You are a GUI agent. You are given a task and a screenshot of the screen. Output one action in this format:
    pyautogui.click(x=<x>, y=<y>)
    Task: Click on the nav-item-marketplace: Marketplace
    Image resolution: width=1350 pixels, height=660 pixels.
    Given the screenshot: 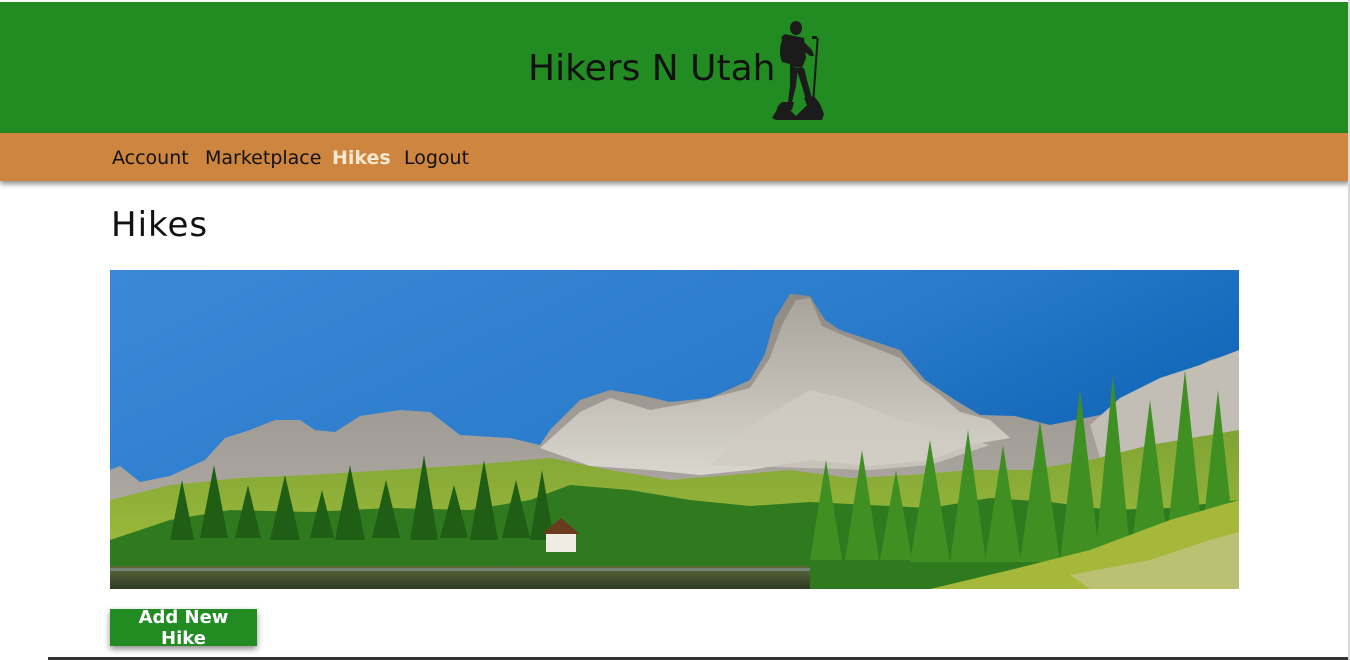 What is the action you would take?
    pyautogui.click(x=263, y=158)
    